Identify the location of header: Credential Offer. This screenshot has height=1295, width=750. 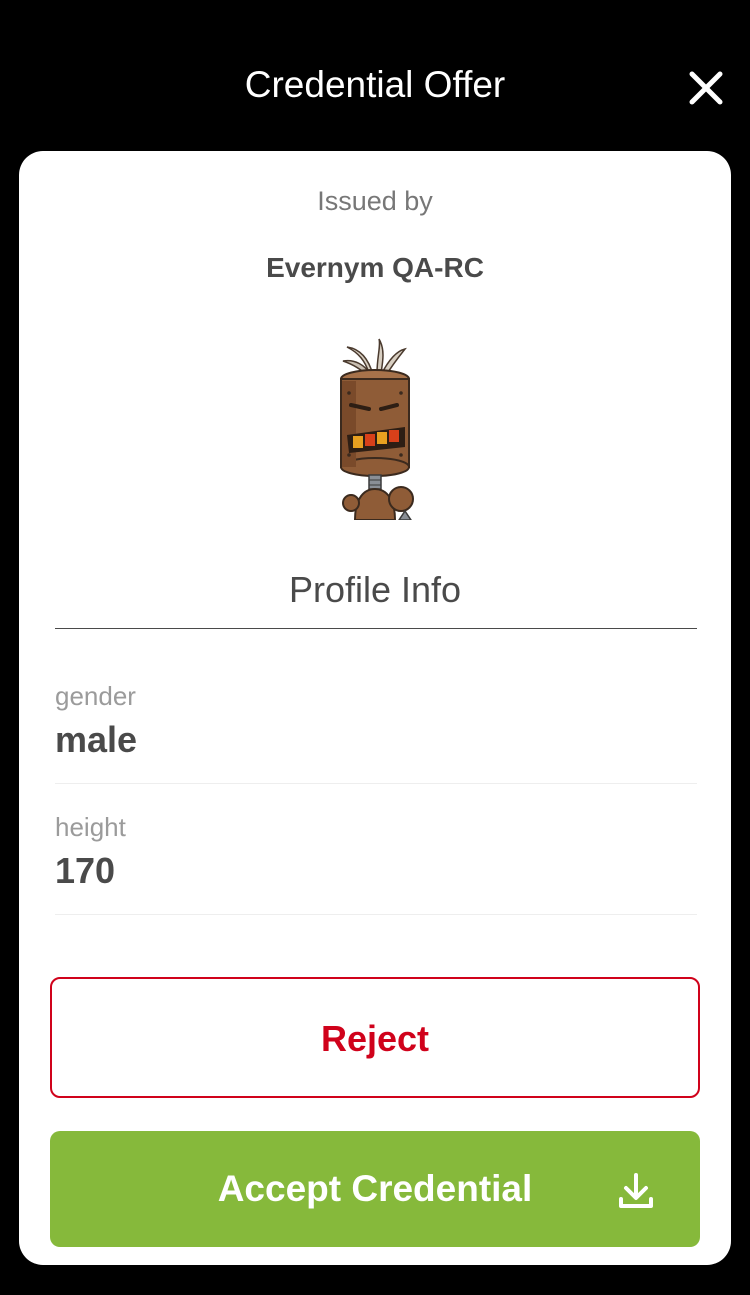
(375, 75).